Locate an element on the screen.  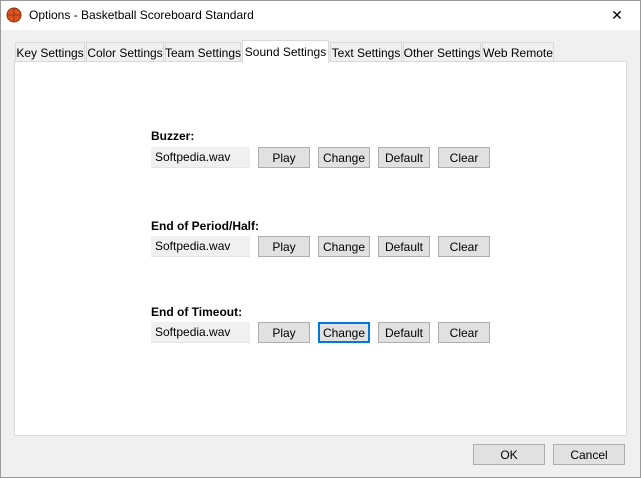
end-of-timeout-default-button: Default is located at coordinates (404, 332).